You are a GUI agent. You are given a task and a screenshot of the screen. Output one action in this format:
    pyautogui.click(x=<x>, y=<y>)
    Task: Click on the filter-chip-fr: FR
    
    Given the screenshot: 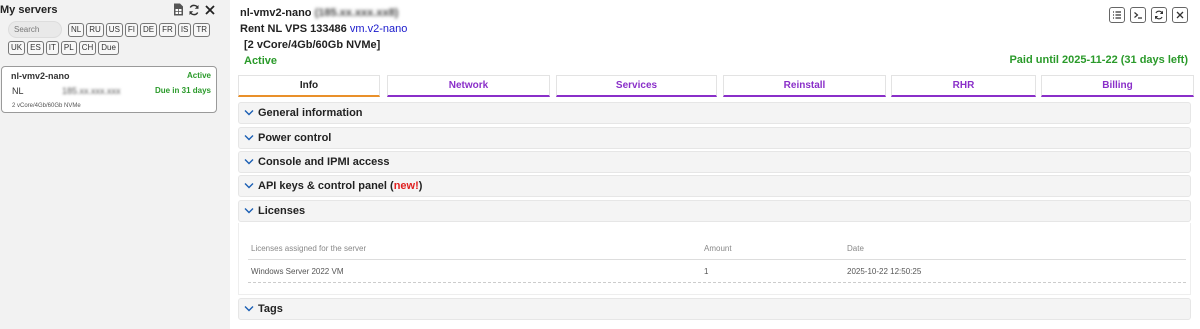 What is the action you would take?
    pyautogui.click(x=167, y=30)
    